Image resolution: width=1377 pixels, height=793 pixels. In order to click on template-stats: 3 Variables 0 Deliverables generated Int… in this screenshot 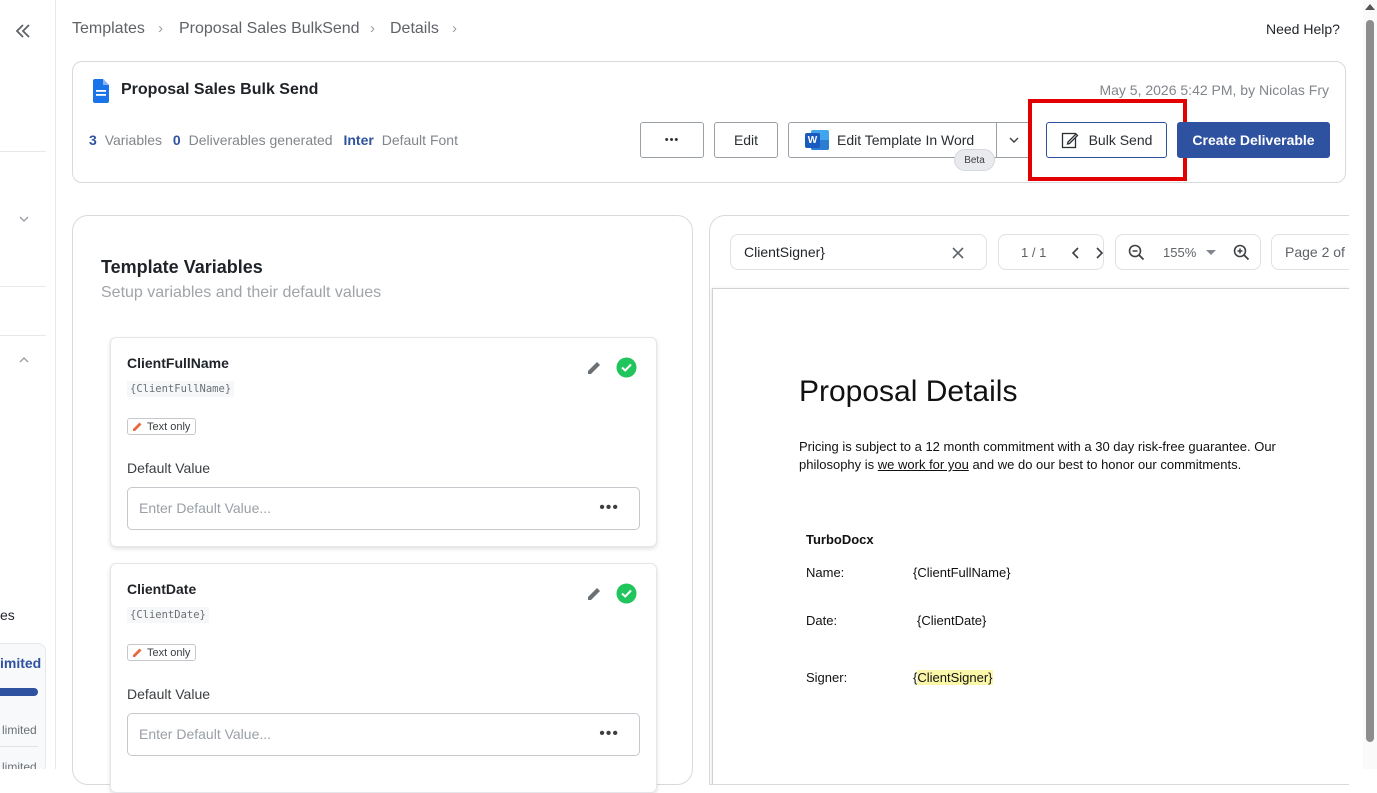, I will do `click(273, 140)`.